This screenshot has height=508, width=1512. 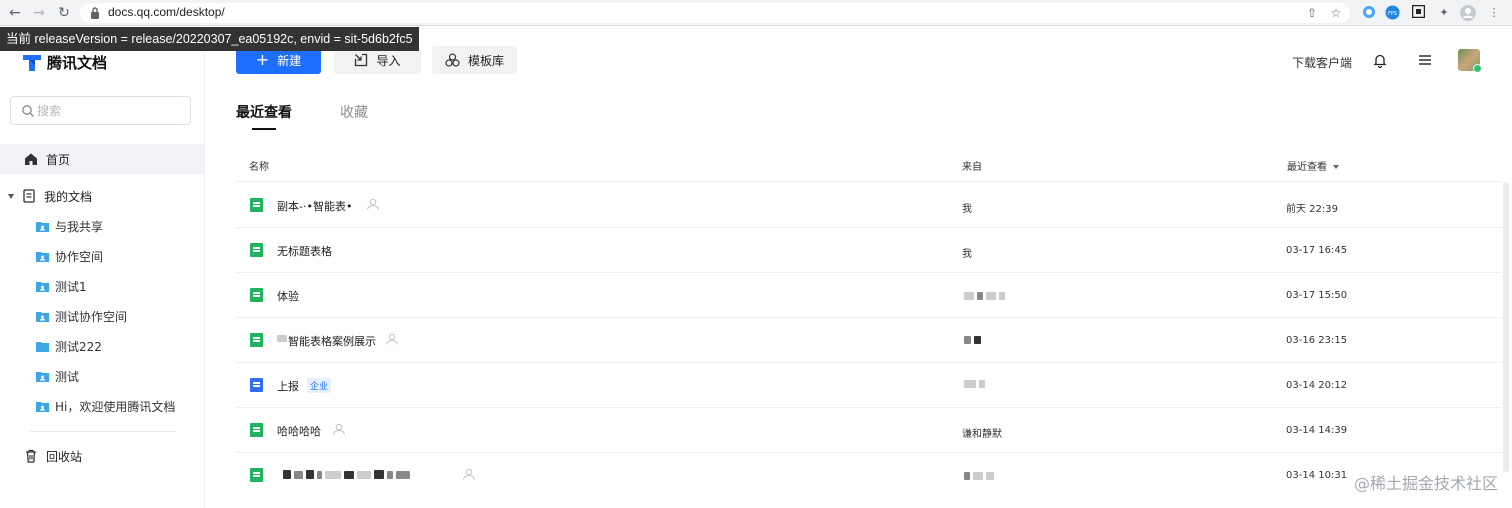 What do you see at coordinates (1506, 327) in the screenshot?
I see `scrollbar` at bounding box center [1506, 327].